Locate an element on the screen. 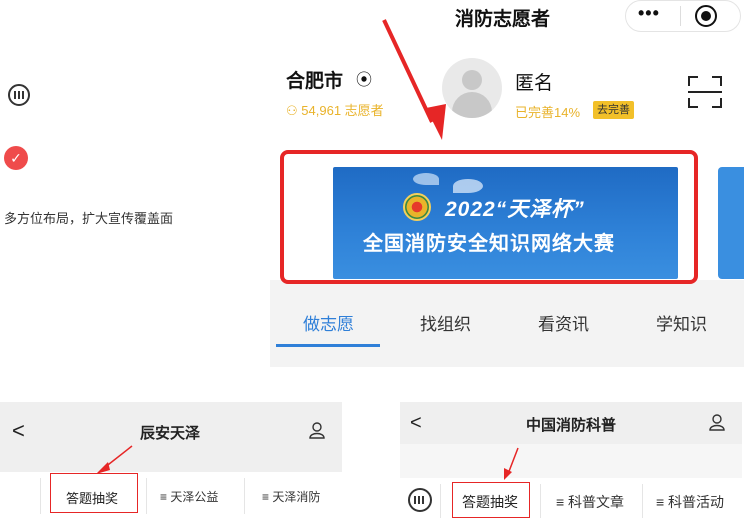 This screenshot has width=744, height=528. volunteer-count: ⚇ 54,961 志愿者 is located at coordinates (335, 109).